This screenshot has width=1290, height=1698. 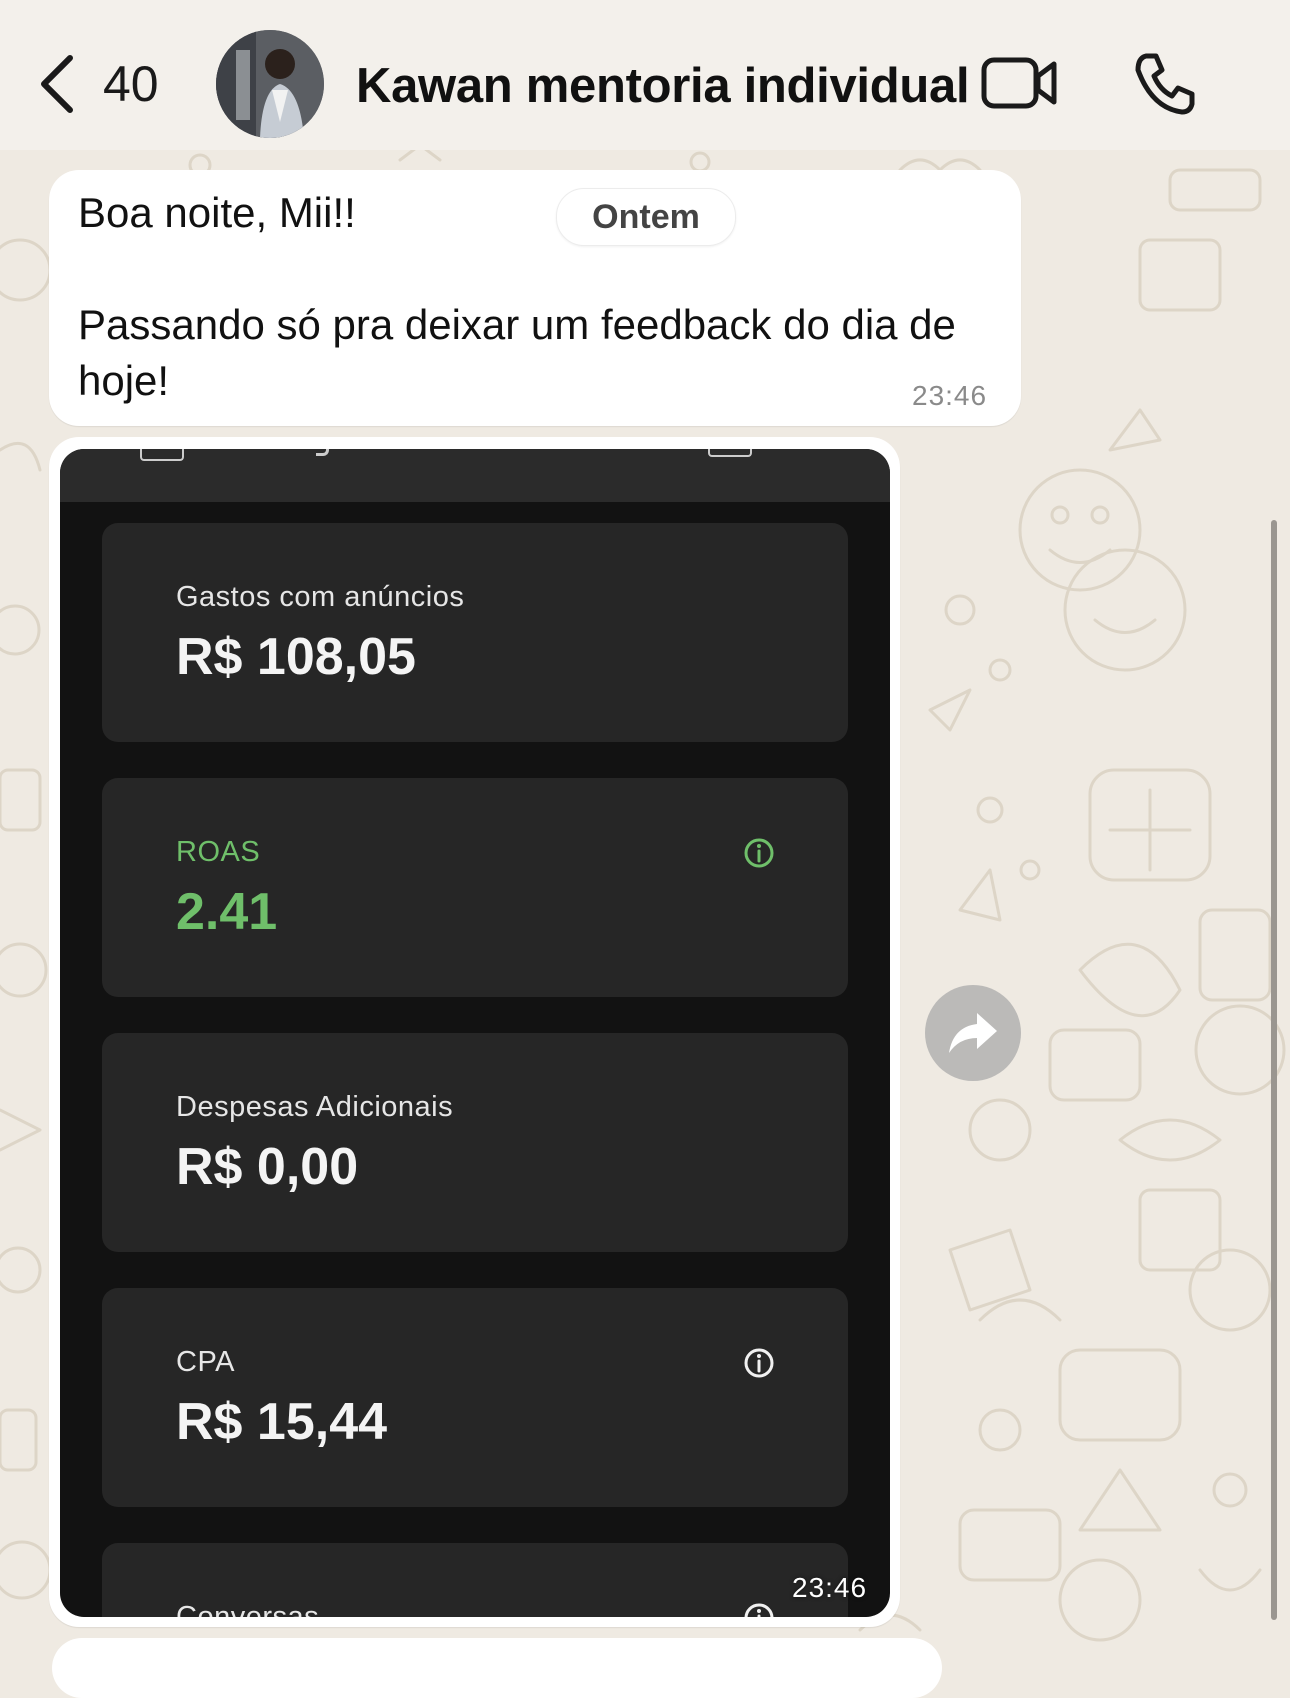 I want to click on screenshot-status-bar, so click(x=475, y=475).